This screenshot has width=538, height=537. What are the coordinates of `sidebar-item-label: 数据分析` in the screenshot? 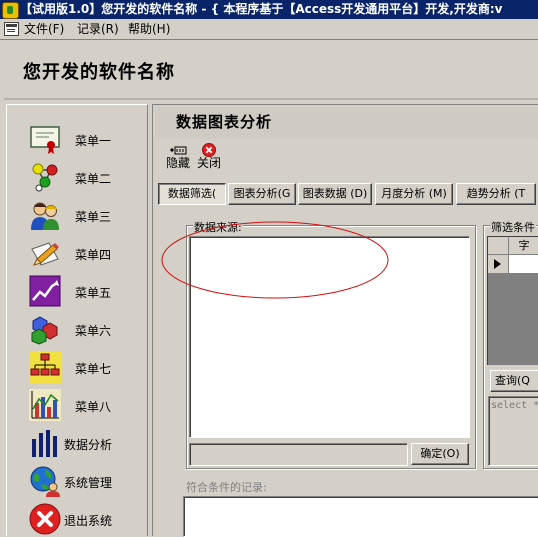 It's located at (88, 445).